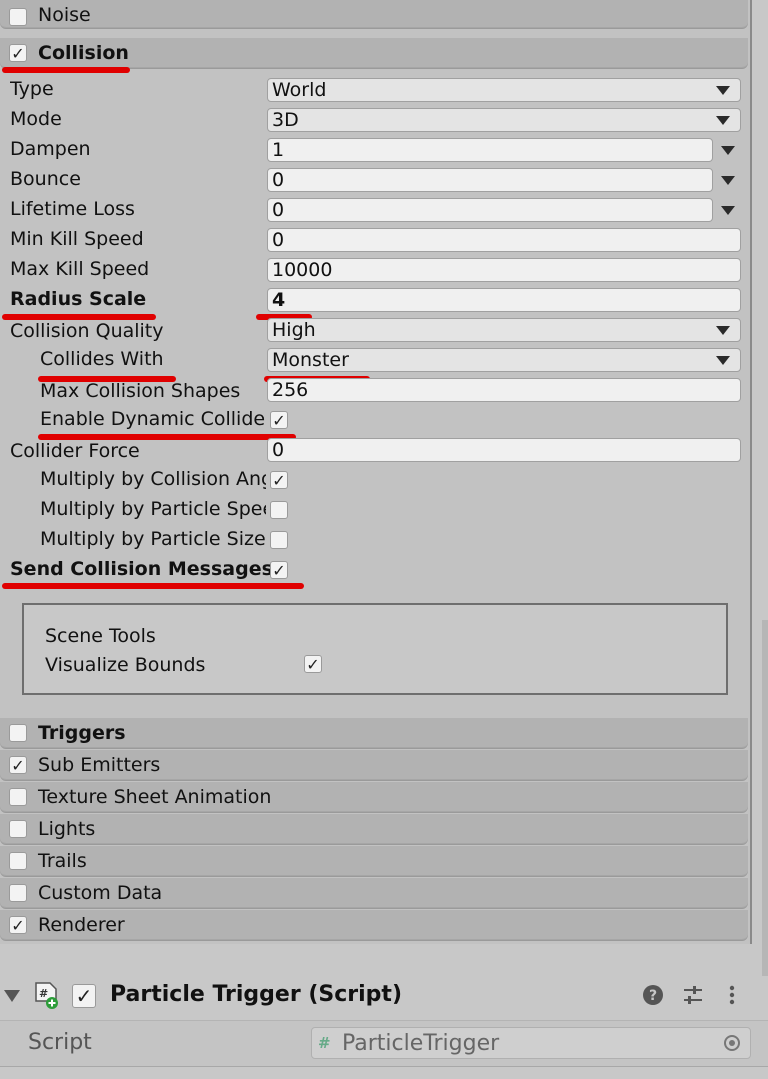 The height and width of the screenshot is (1079, 768). I want to click on row-type: Type World, so click(374, 90).